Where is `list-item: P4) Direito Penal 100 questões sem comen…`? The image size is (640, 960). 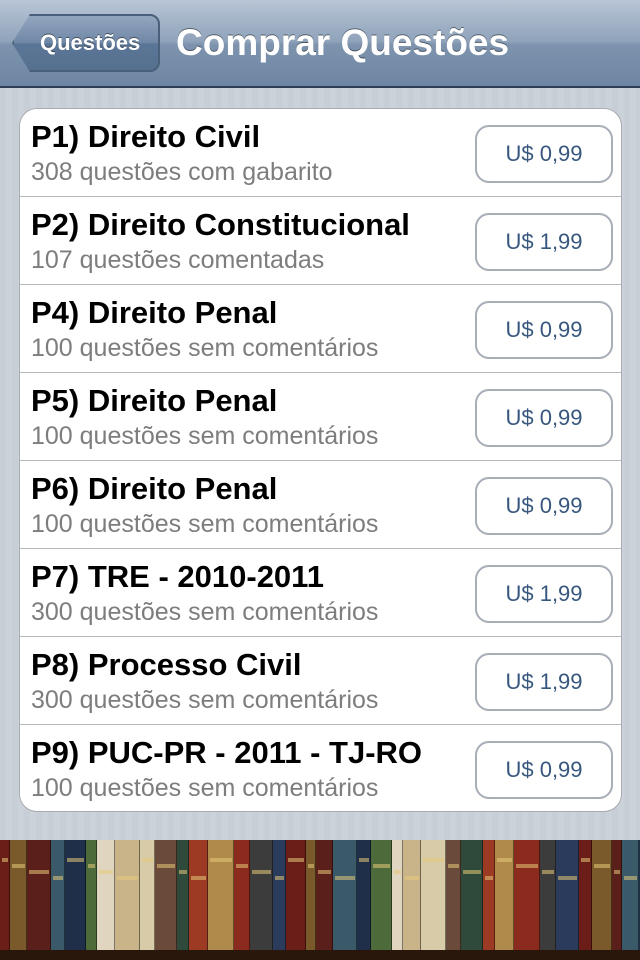 list-item: P4) Direito Penal 100 questões sem comen… is located at coordinates (320, 329).